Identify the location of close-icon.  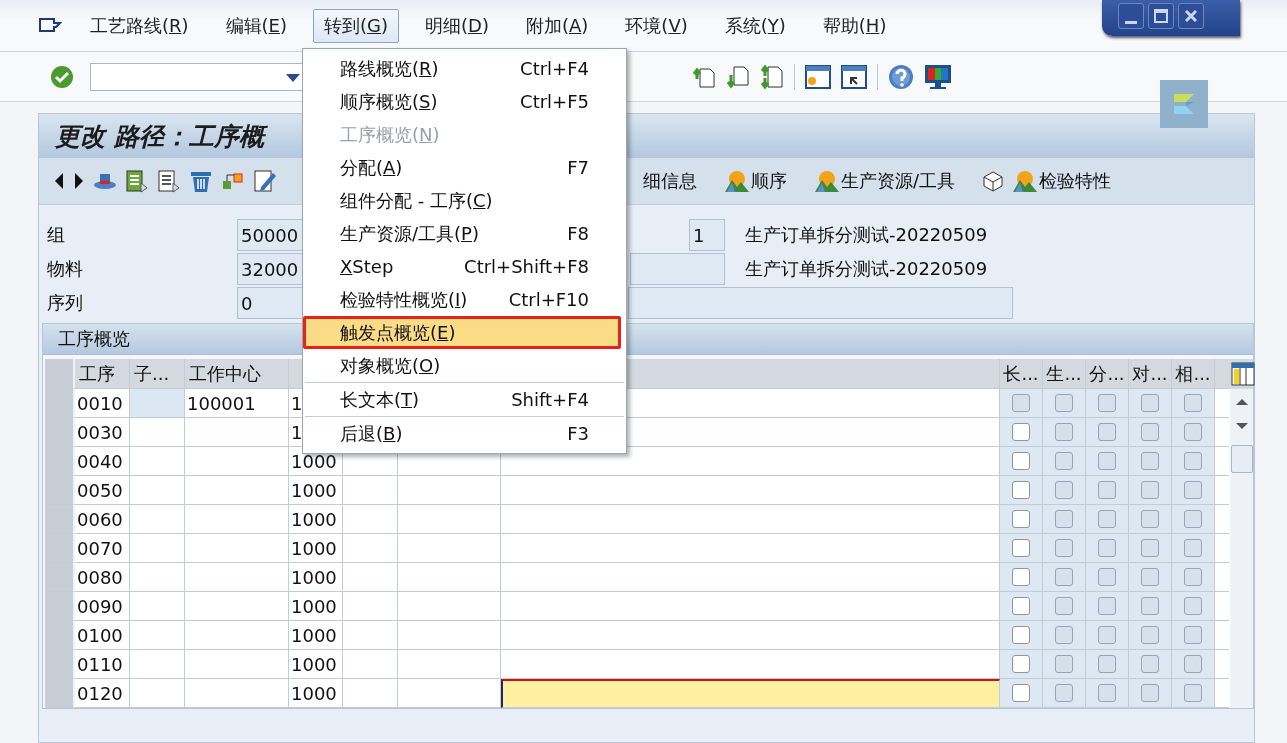
(1191, 16).